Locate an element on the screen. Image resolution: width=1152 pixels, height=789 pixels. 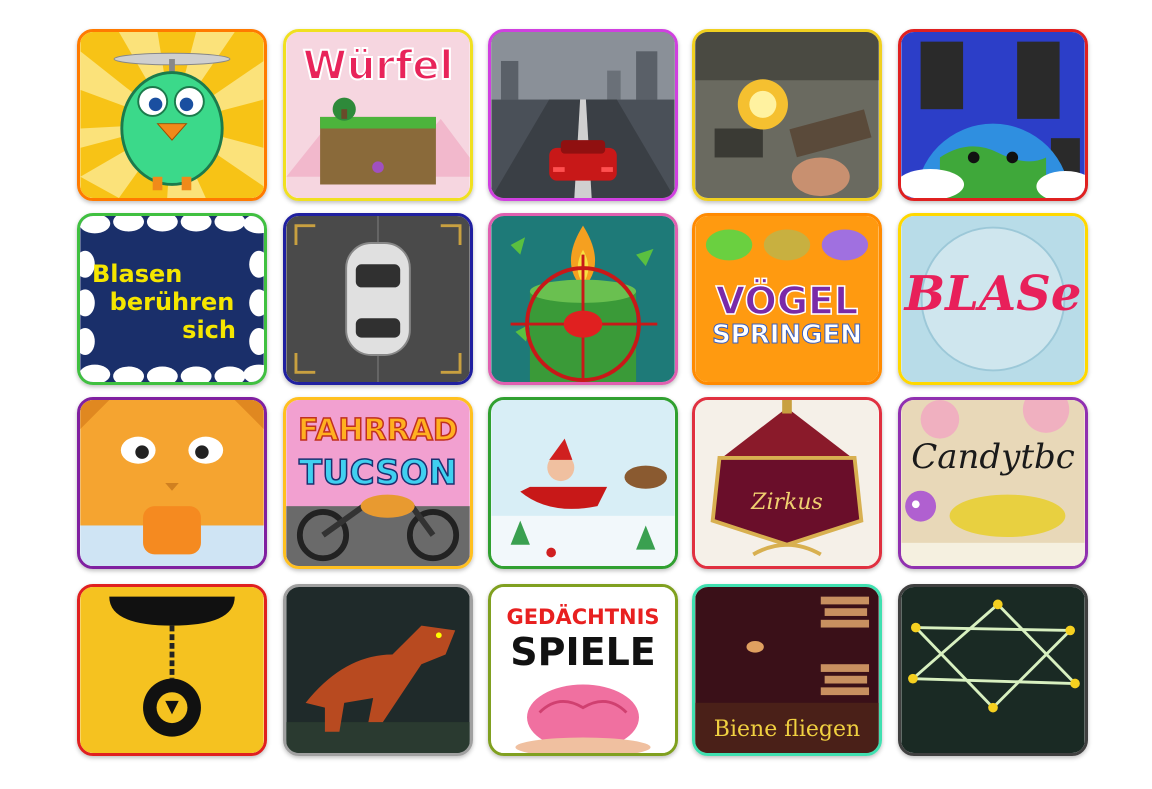
candytbc-thumbnail is located at coordinates (993, 483).